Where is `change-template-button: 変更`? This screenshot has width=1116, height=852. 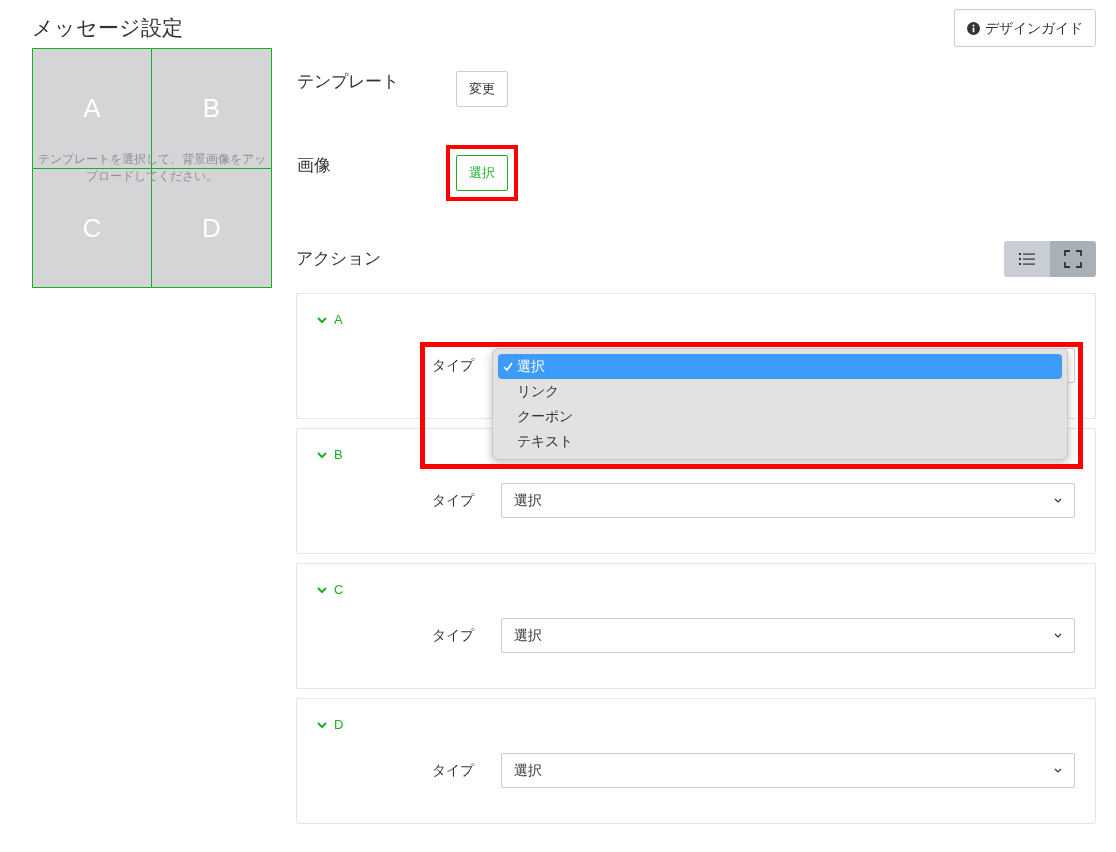
change-template-button: 変更 is located at coordinates (482, 89).